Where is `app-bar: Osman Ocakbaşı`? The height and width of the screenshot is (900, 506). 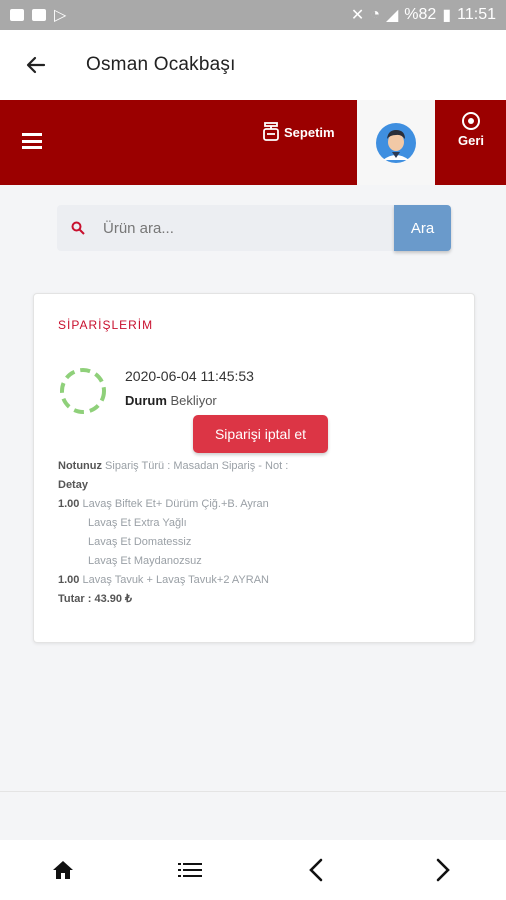 app-bar: Osman Ocakbaşı is located at coordinates (253, 65).